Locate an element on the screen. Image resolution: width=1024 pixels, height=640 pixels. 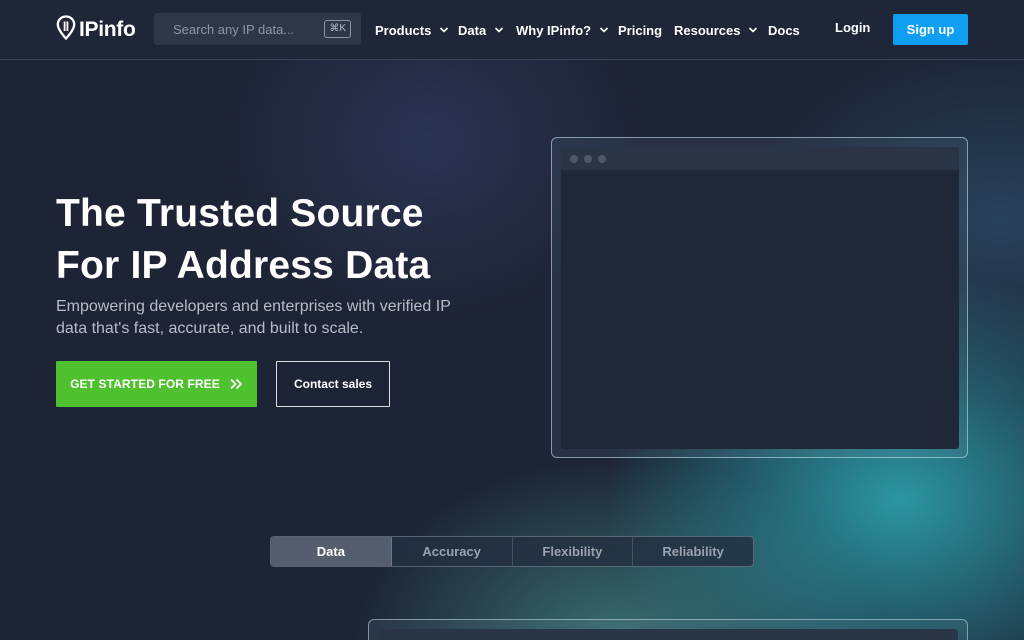
nav-label: Data is located at coordinates (472, 30).